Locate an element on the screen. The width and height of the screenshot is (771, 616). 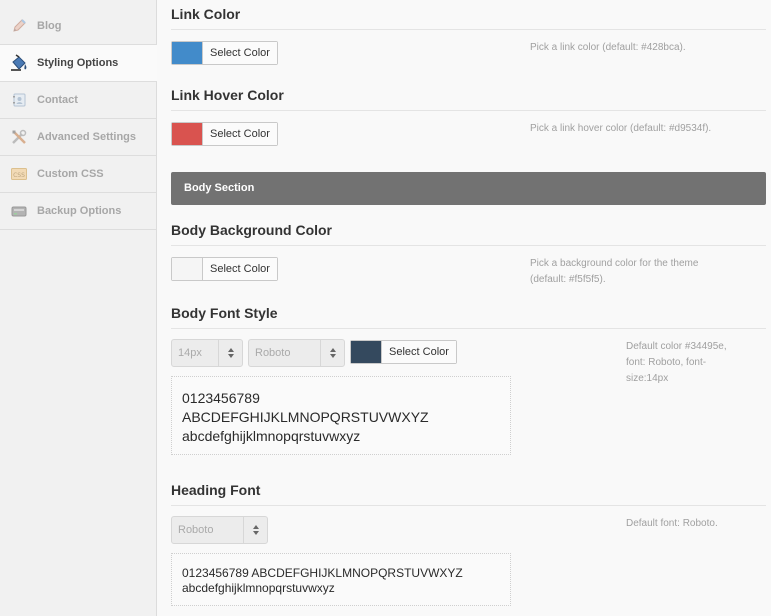
backup-drive-icon is located at coordinates (19, 211).